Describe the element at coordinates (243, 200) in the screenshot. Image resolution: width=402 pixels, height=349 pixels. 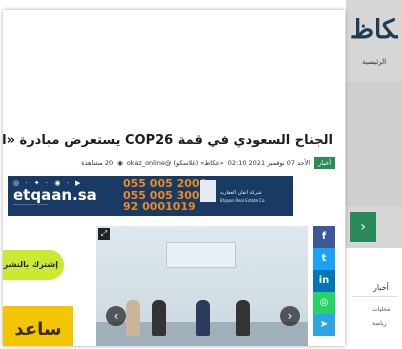
I see `ad-company-en: Etqaan Real Estate Co.` at that location.